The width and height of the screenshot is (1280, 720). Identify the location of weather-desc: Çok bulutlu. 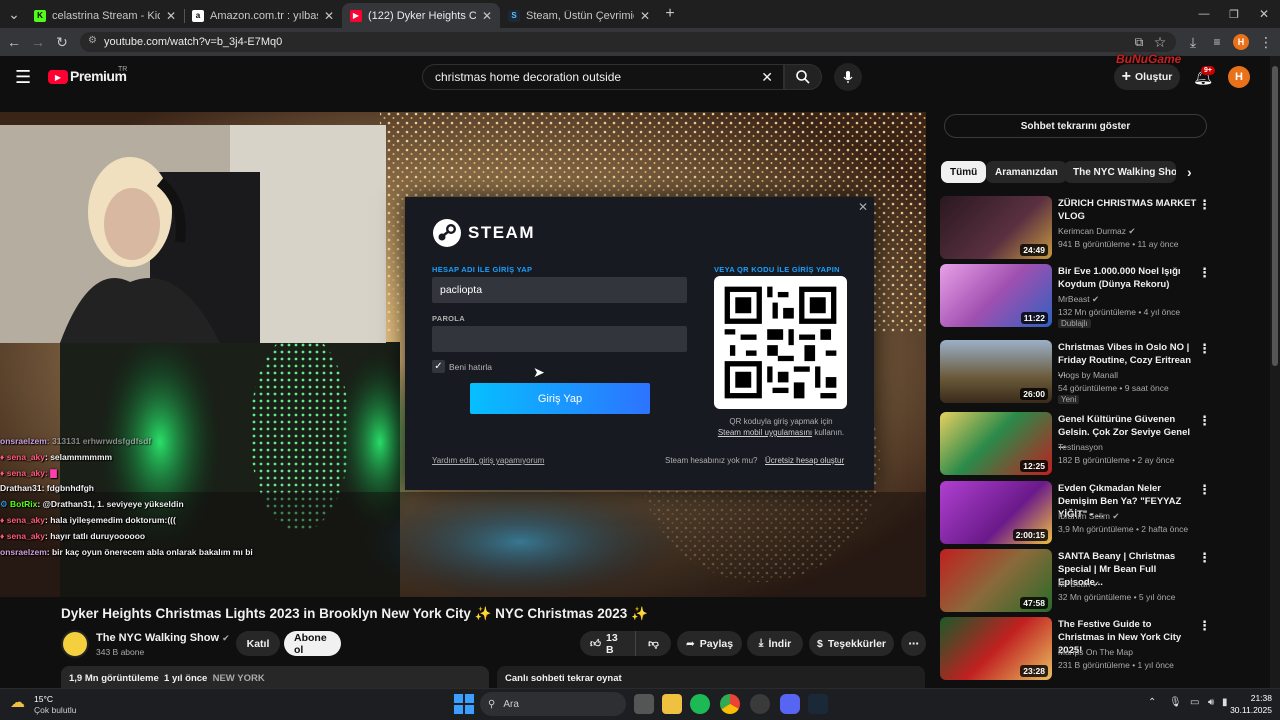
(55, 710).